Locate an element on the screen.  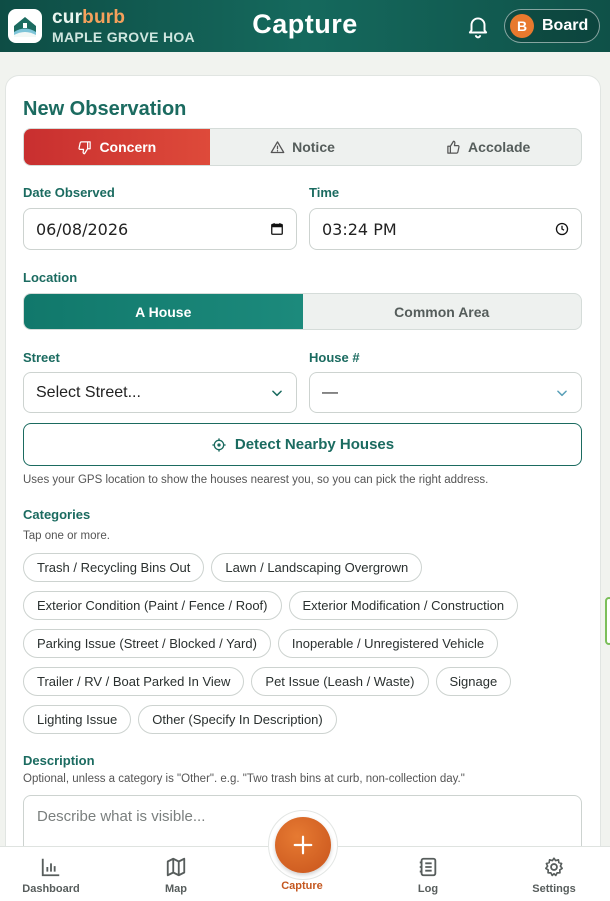
time-field: 03:24 PM is located at coordinates (445, 229).